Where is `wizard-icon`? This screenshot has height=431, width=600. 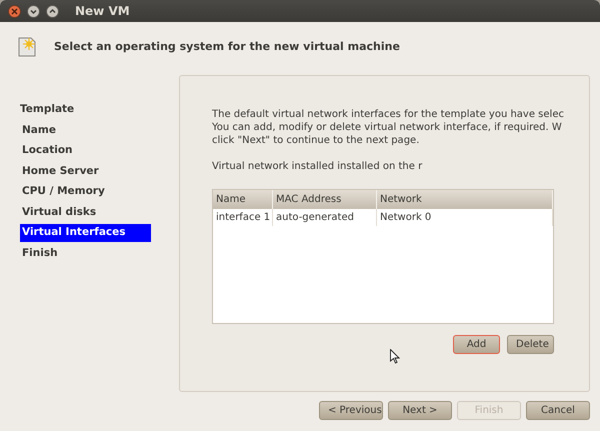
wizard-icon is located at coordinates (27, 47).